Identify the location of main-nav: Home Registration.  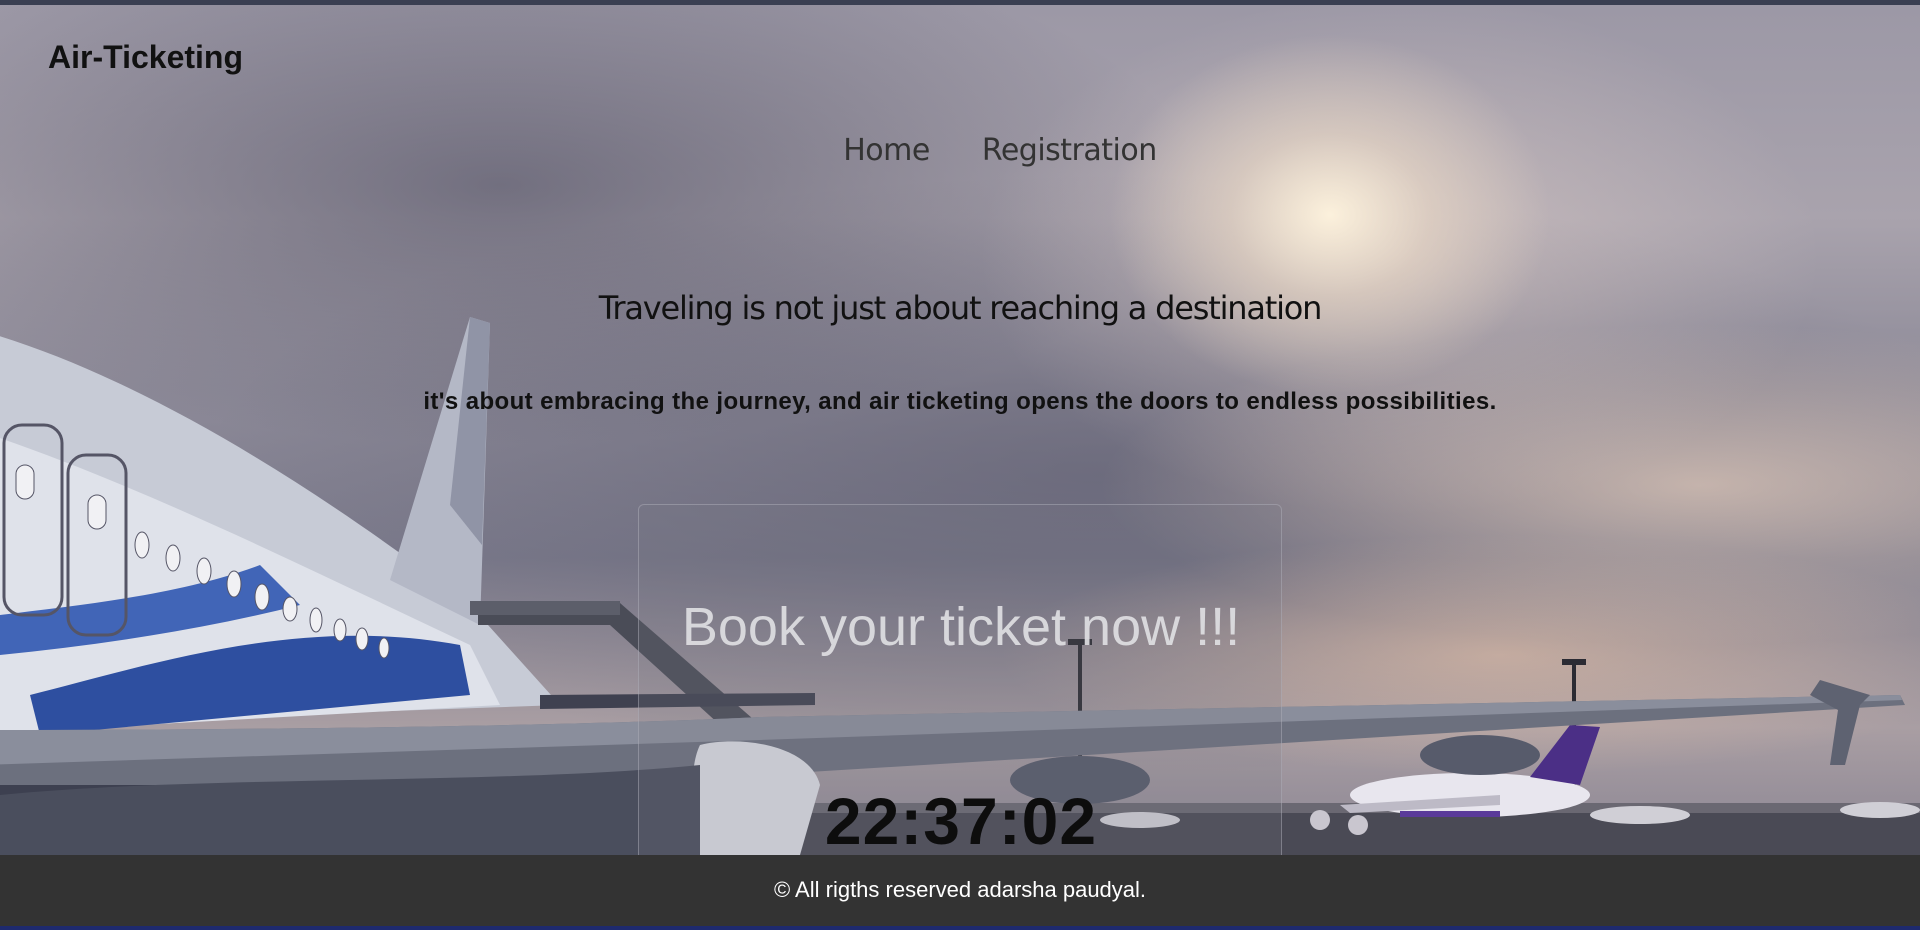
(960, 150).